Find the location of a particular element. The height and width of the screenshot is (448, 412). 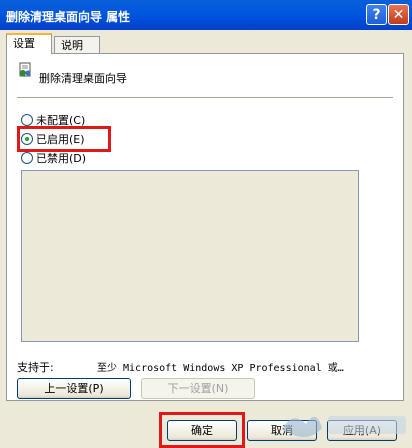

help-button: ? is located at coordinates (376, 14).